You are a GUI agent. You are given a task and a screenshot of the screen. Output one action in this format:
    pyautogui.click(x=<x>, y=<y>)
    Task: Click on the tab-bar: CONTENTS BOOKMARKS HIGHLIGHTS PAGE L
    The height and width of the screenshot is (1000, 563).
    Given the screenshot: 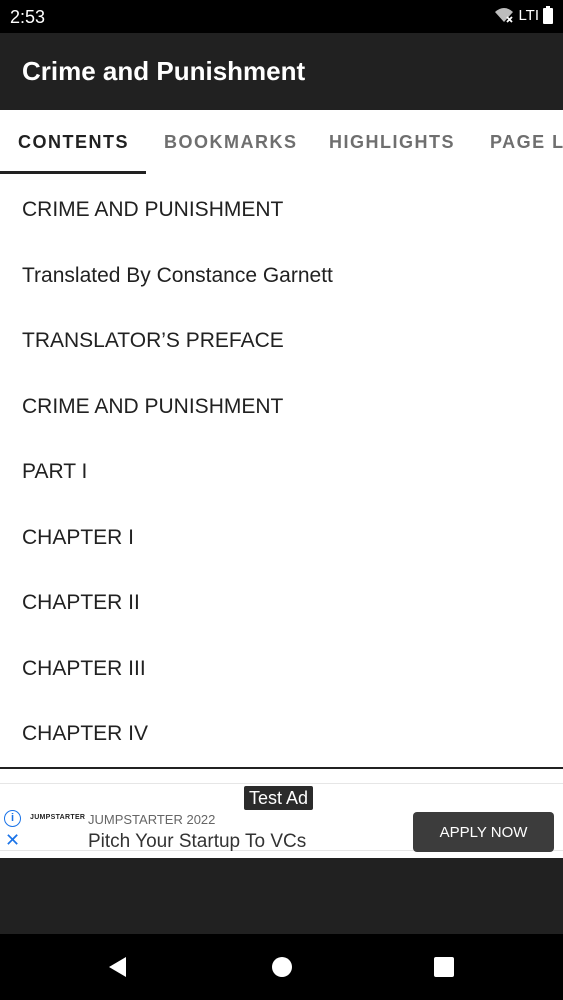 What is the action you would take?
    pyautogui.click(x=281, y=142)
    